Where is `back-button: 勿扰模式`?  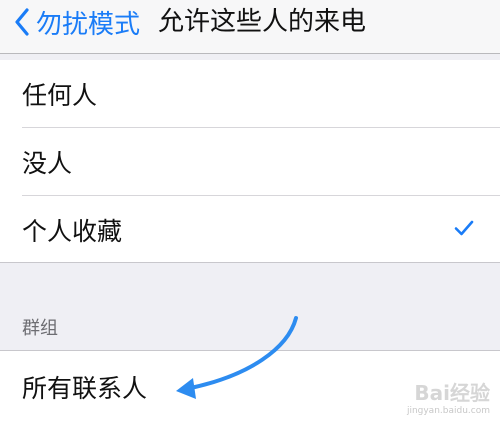
back-button: 勿扰模式 is located at coordinates (77, 23).